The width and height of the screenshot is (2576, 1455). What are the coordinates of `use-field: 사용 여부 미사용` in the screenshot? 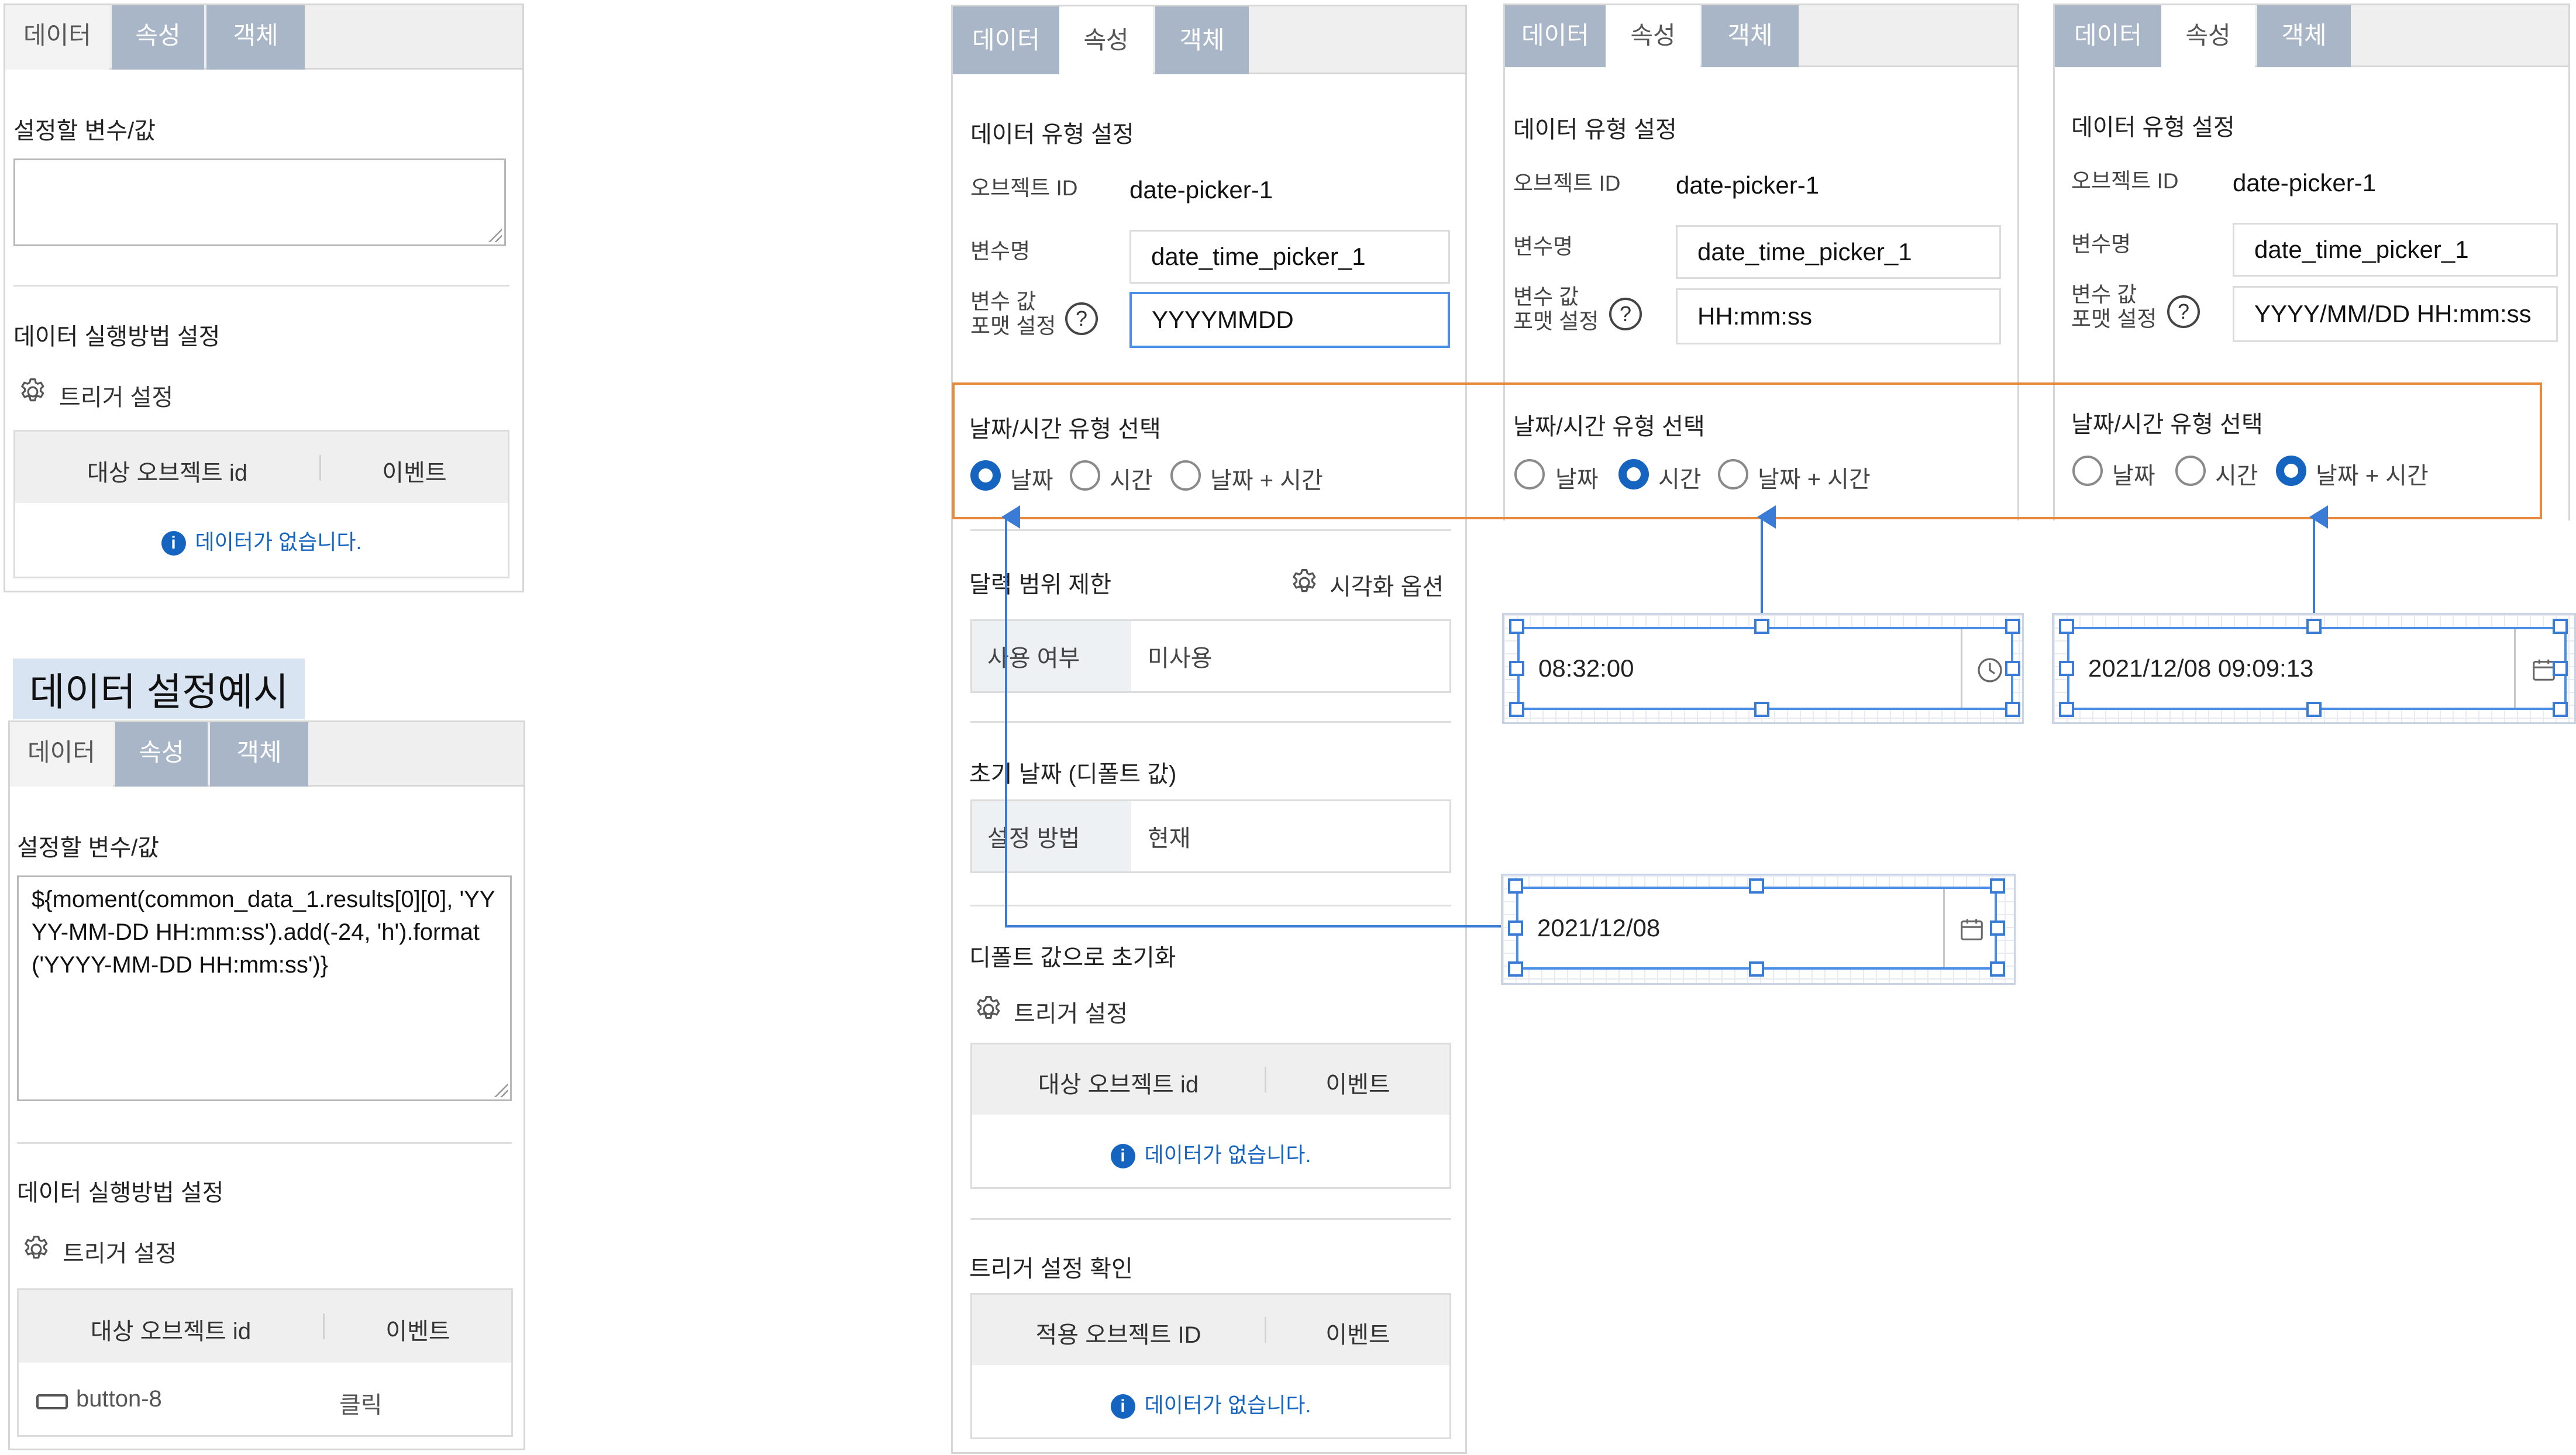 It's located at (1210, 656).